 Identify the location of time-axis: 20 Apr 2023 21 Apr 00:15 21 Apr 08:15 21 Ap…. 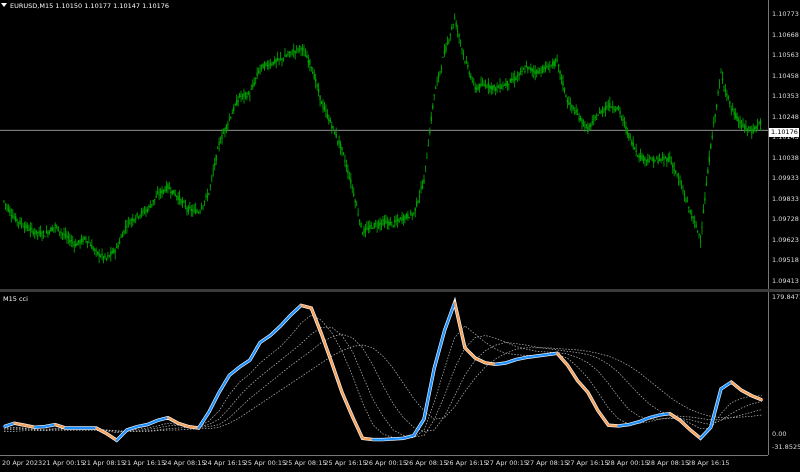
(384, 463).